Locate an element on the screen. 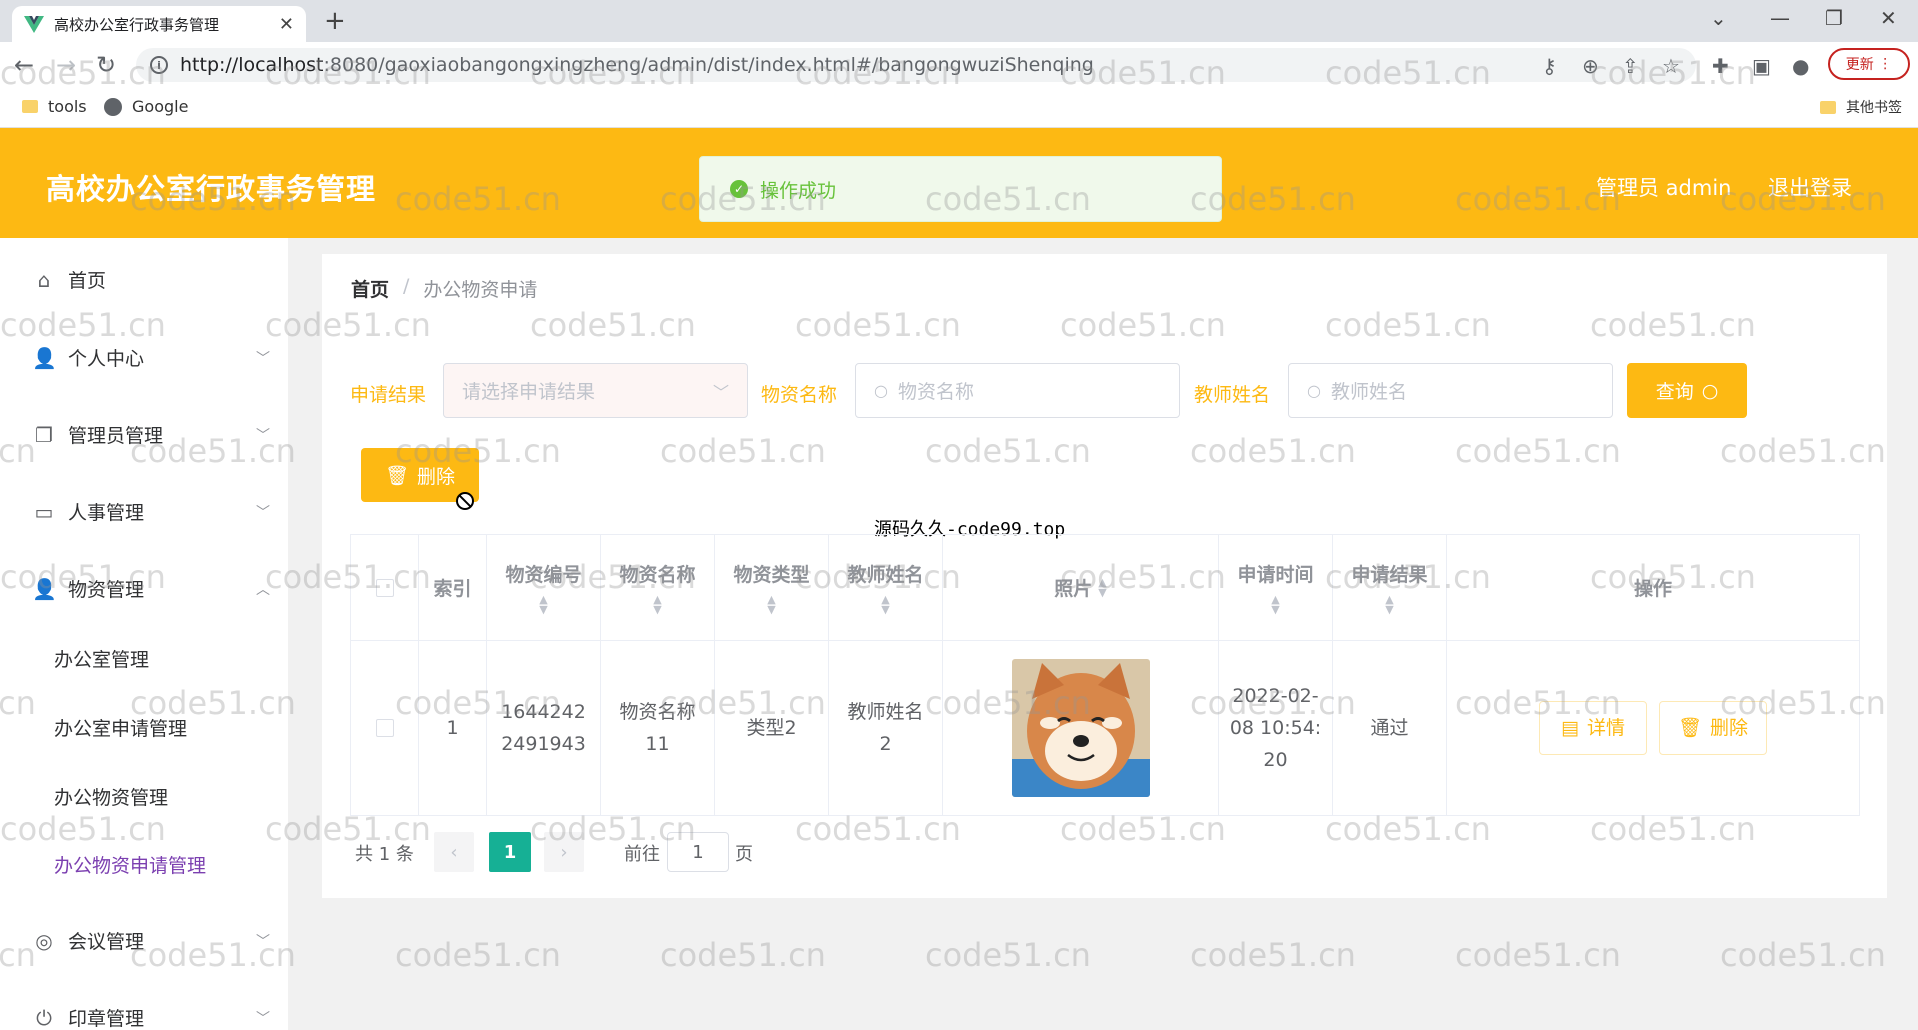 Image resolution: width=1918 pixels, height=1030 pixels. bookmark-tools: tools is located at coordinates (54, 106).